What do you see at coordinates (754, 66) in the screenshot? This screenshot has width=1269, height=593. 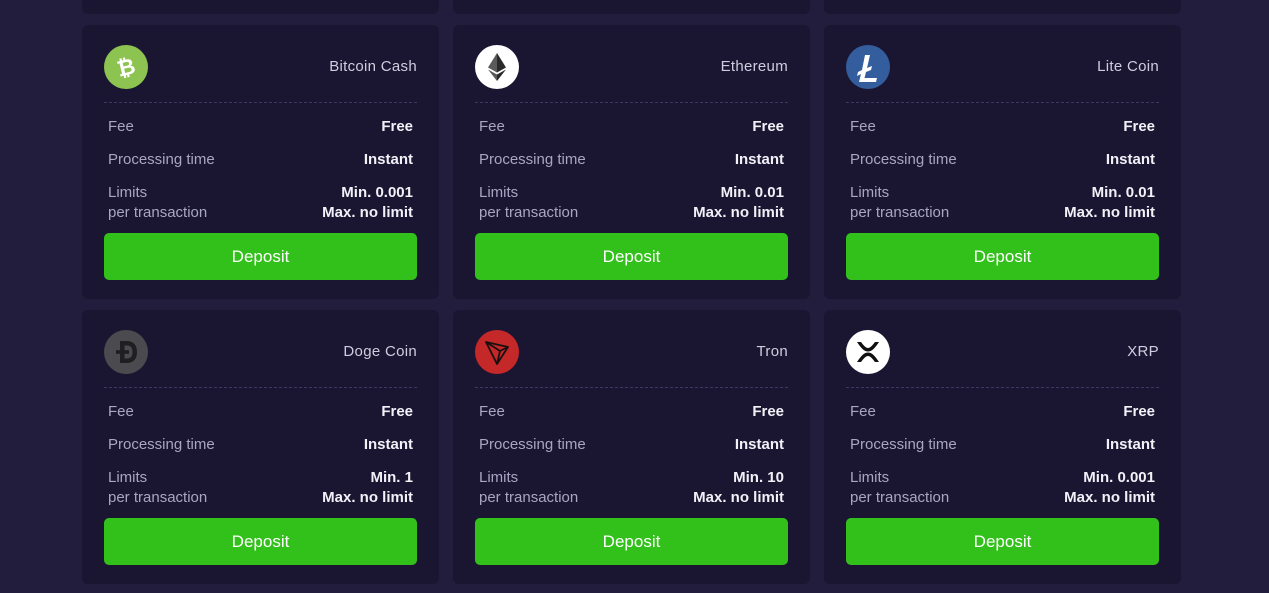 I see `coin-name: Ethereum` at bounding box center [754, 66].